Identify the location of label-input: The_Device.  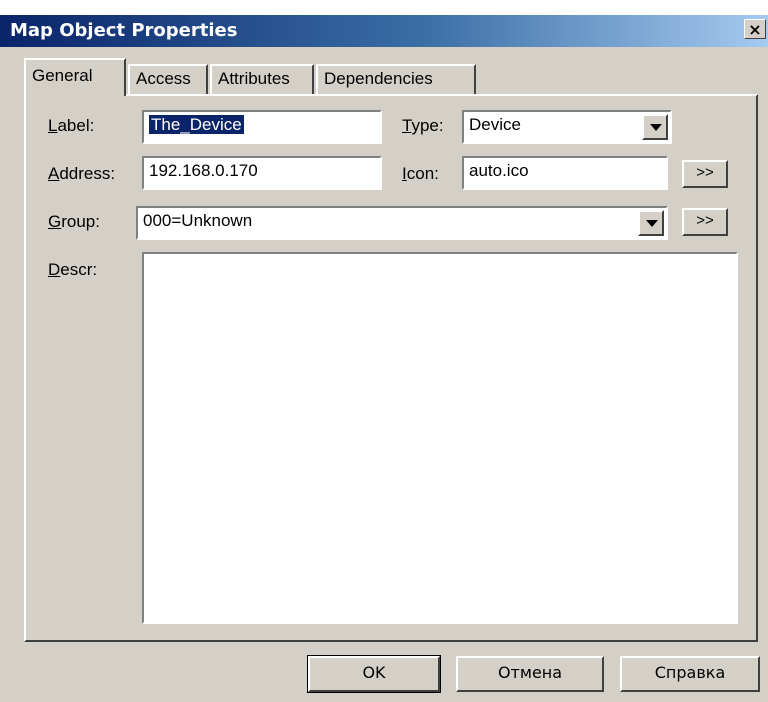
(262, 127).